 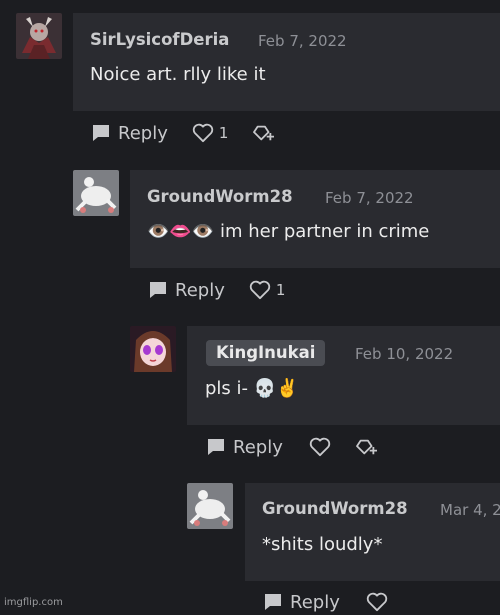 What do you see at coordinates (33, 602) in the screenshot?
I see `watermark: imgflip.com` at bounding box center [33, 602].